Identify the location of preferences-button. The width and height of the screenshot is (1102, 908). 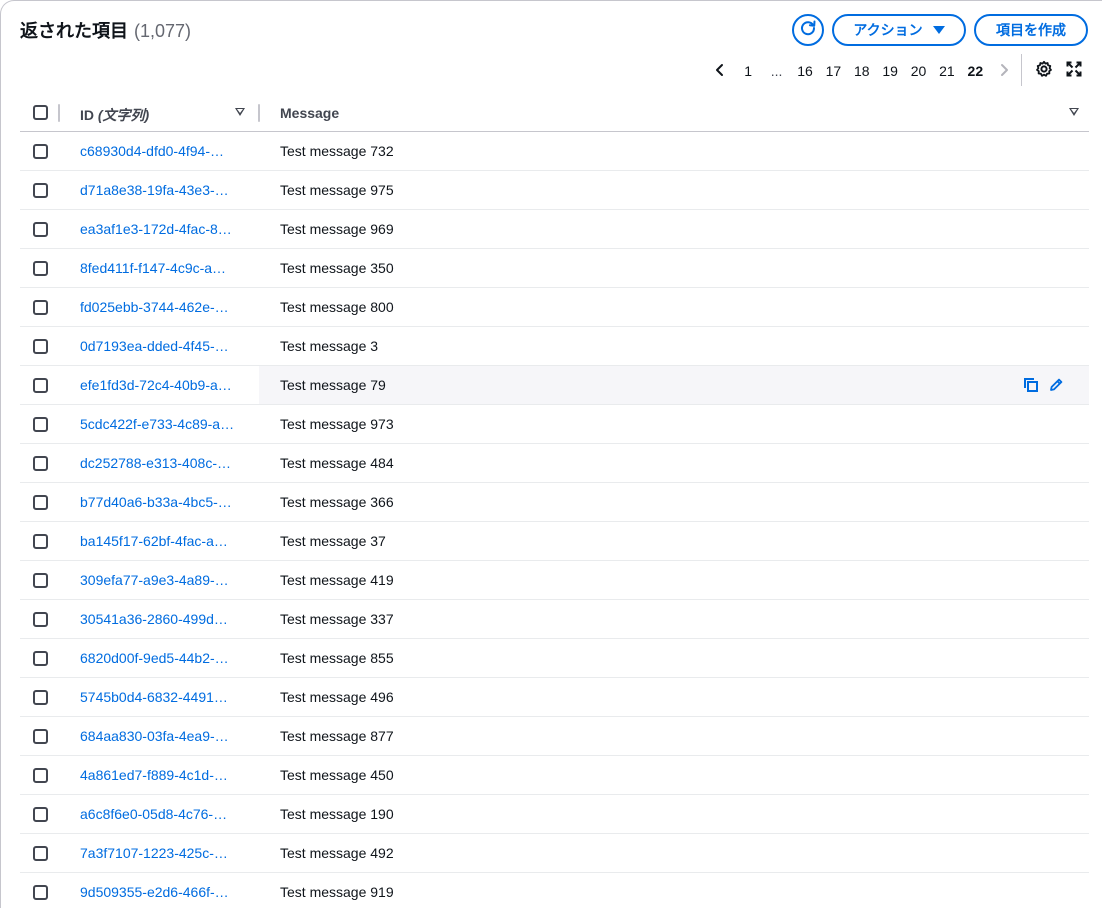
(1044, 71).